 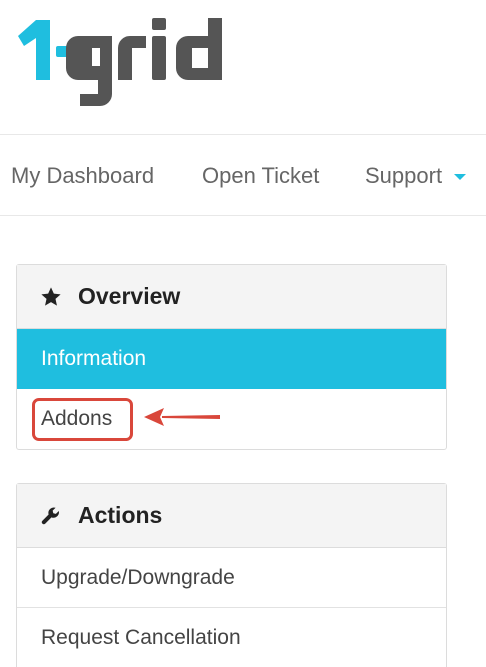 I want to click on overview-panel-header: Overview, so click(x=231, y=297).